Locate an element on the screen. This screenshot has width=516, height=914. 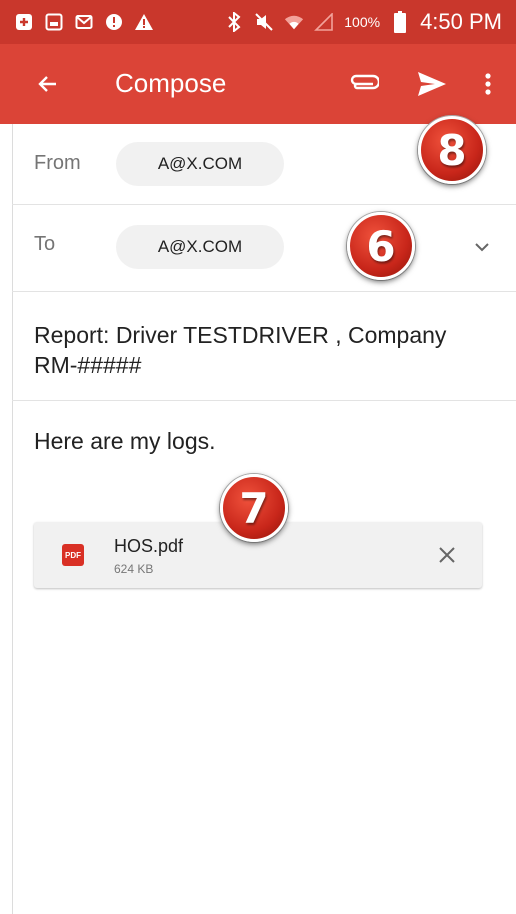
more-vert-icon is located at coordinates (488, 84).